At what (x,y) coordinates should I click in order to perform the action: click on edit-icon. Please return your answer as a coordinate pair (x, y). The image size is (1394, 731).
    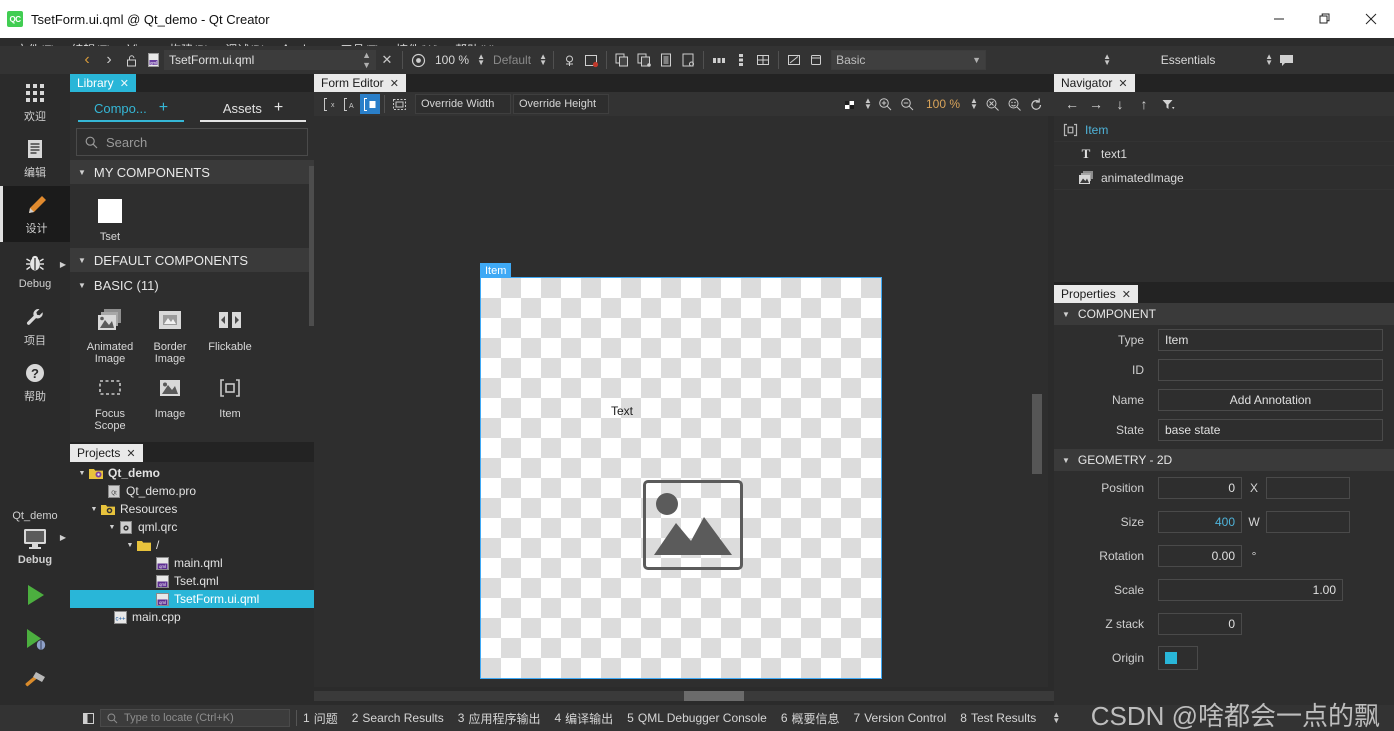
    Looking at the image, I should click on (794, 60).